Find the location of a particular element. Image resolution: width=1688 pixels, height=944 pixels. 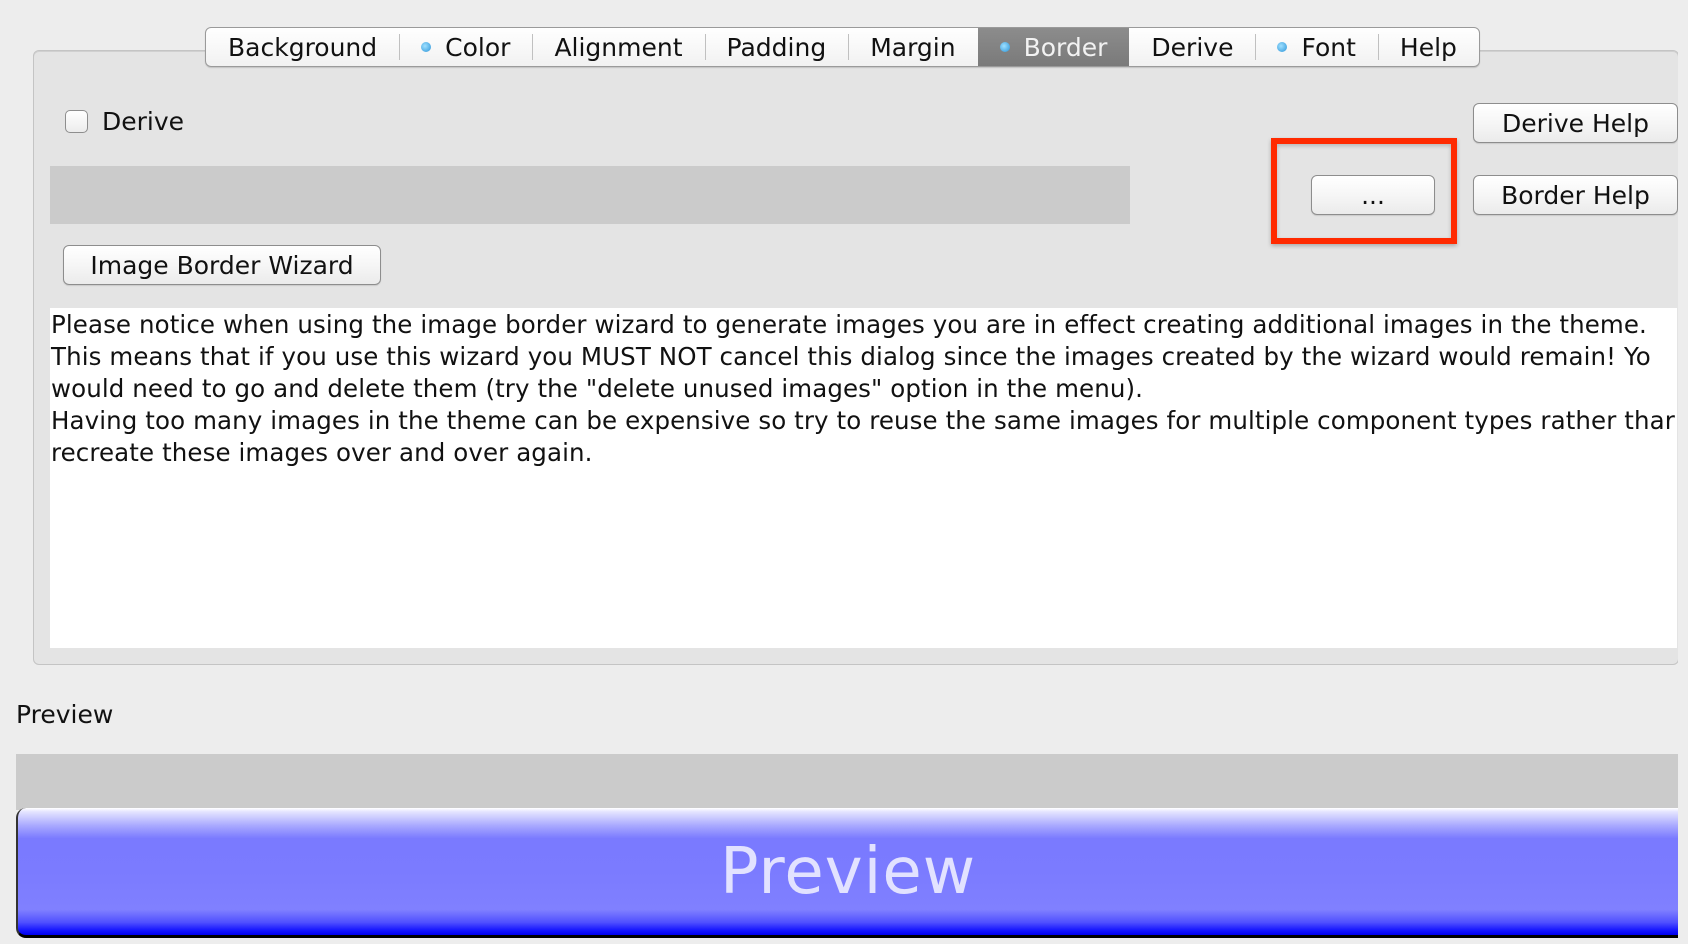

tab-label: Color is located at coordinates (478, 47).